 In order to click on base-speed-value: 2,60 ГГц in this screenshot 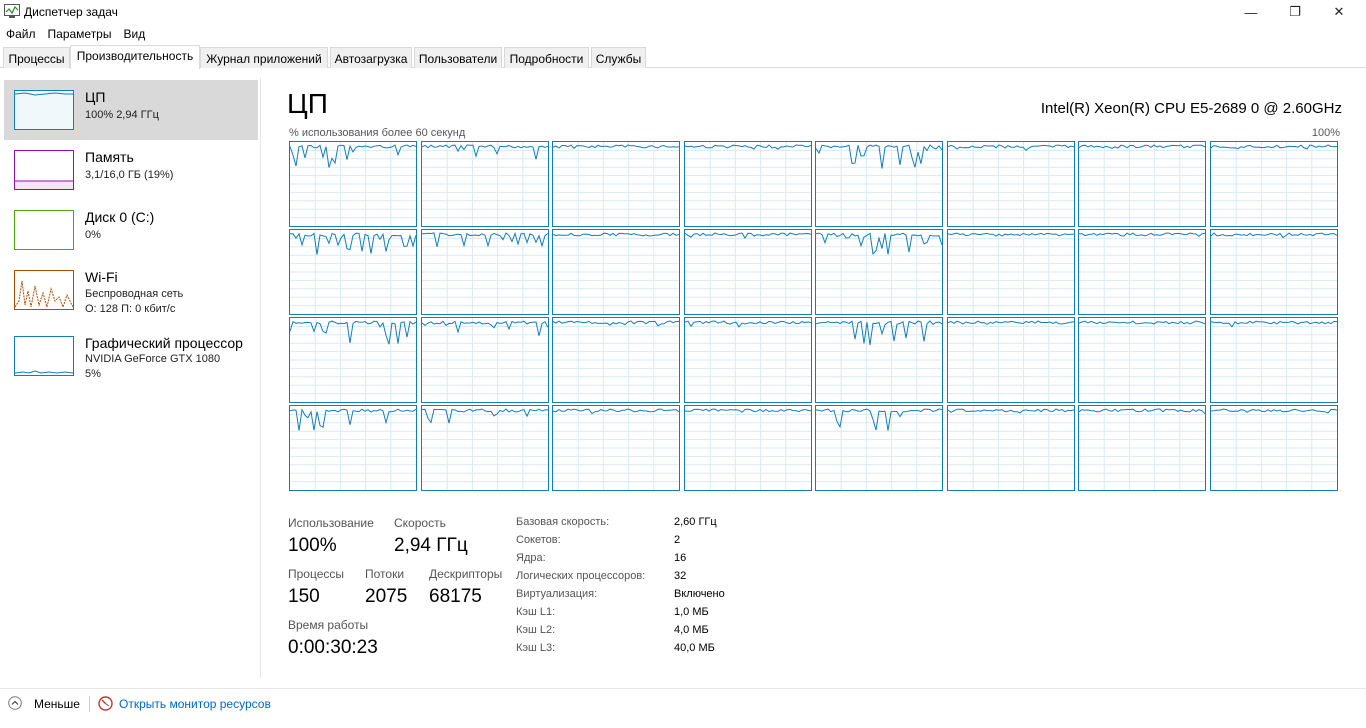, I will do `click(695, 522)`.